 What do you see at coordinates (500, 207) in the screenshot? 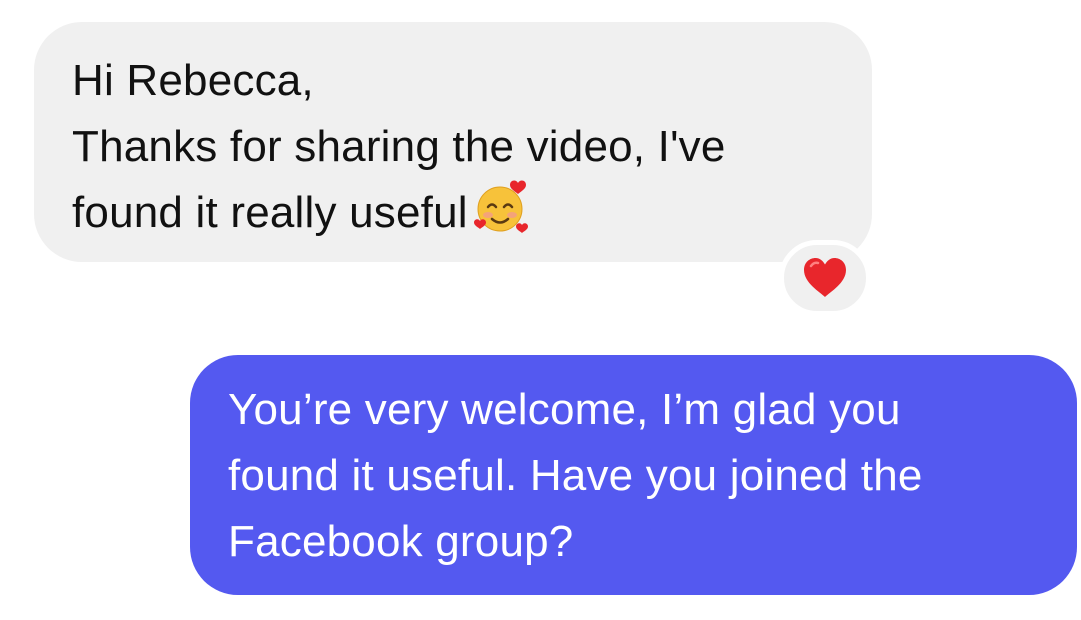
I see `smiling-face-with-hearts-icon` at bounding box center [500, 207].